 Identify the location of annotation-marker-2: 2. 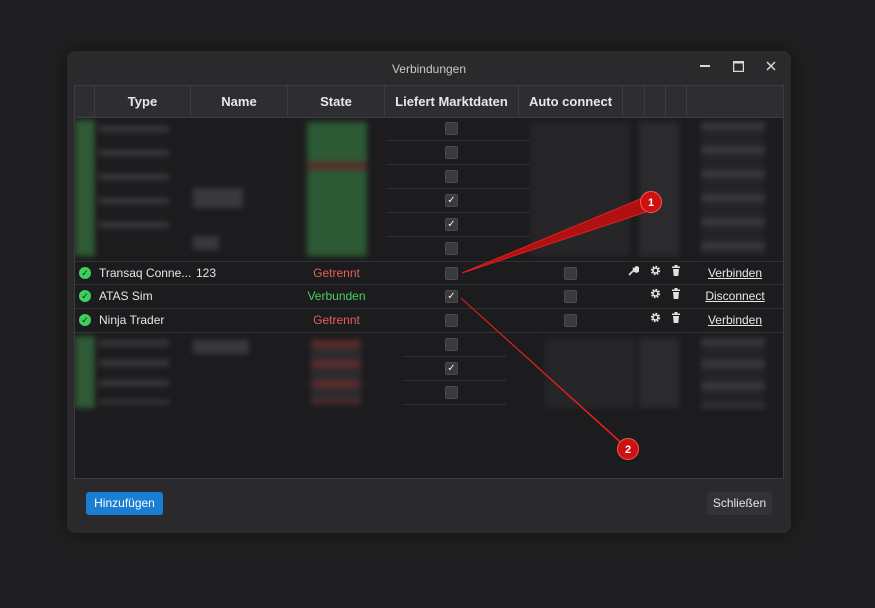
(628, 449).